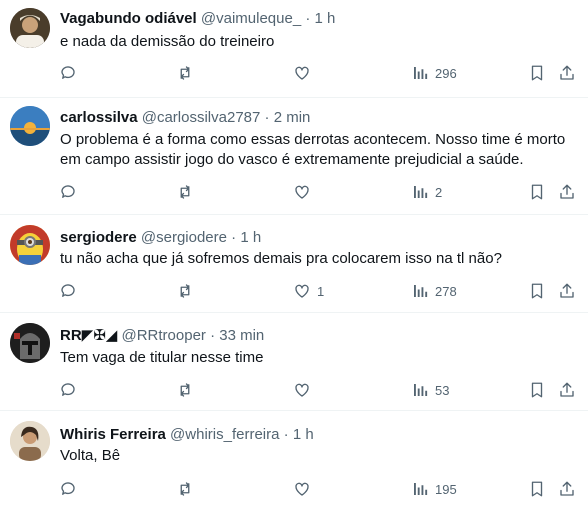 This screenshot has height=510, width=588. I want to click on display-name: sergiodere, so click(98, 237).